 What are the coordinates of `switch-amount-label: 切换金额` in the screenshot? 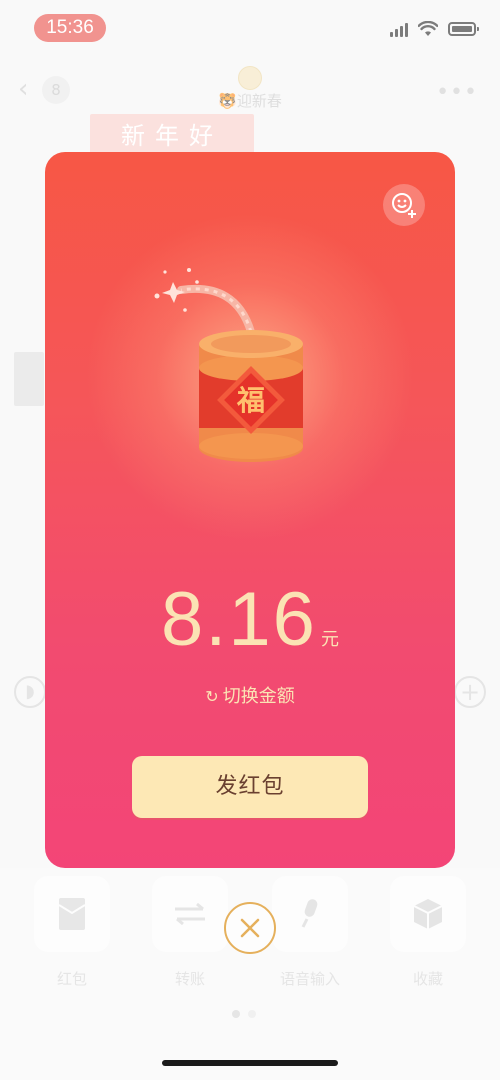 It's located at (258, 696).